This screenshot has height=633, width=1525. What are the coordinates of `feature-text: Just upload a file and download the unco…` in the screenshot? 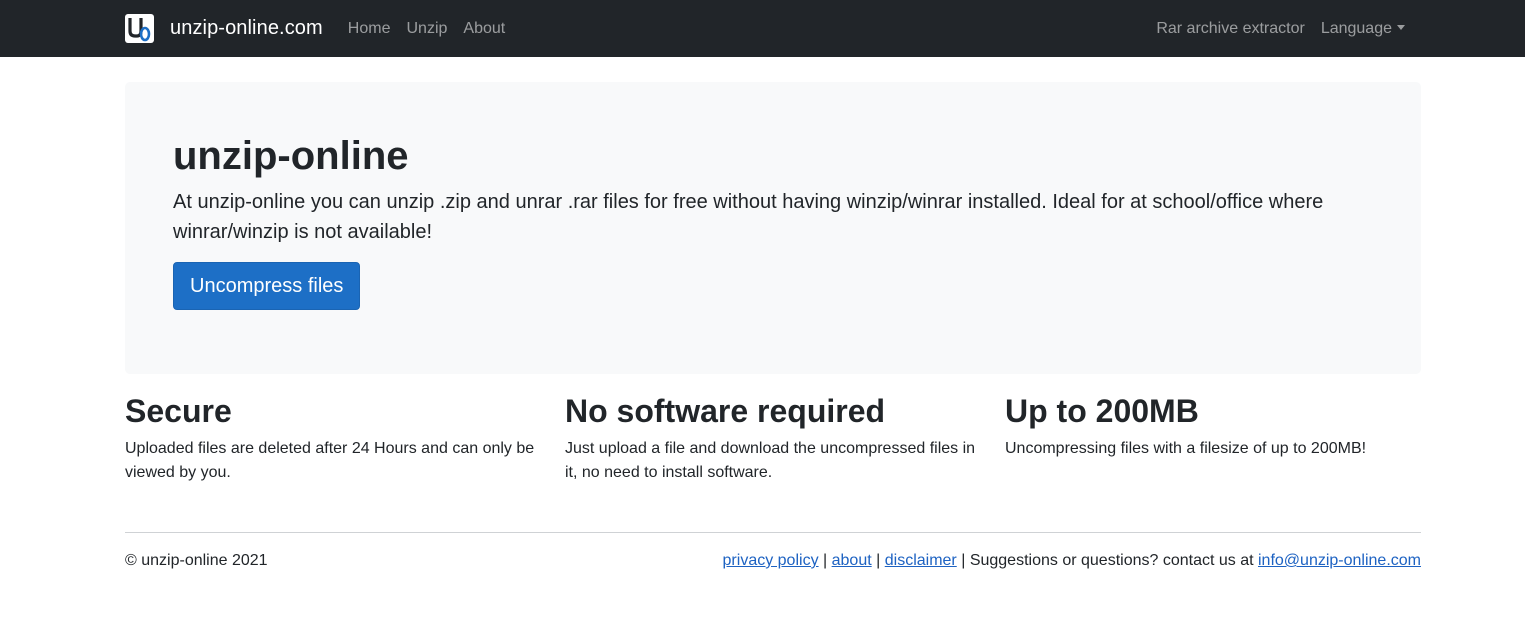 It's located at (770, 460).